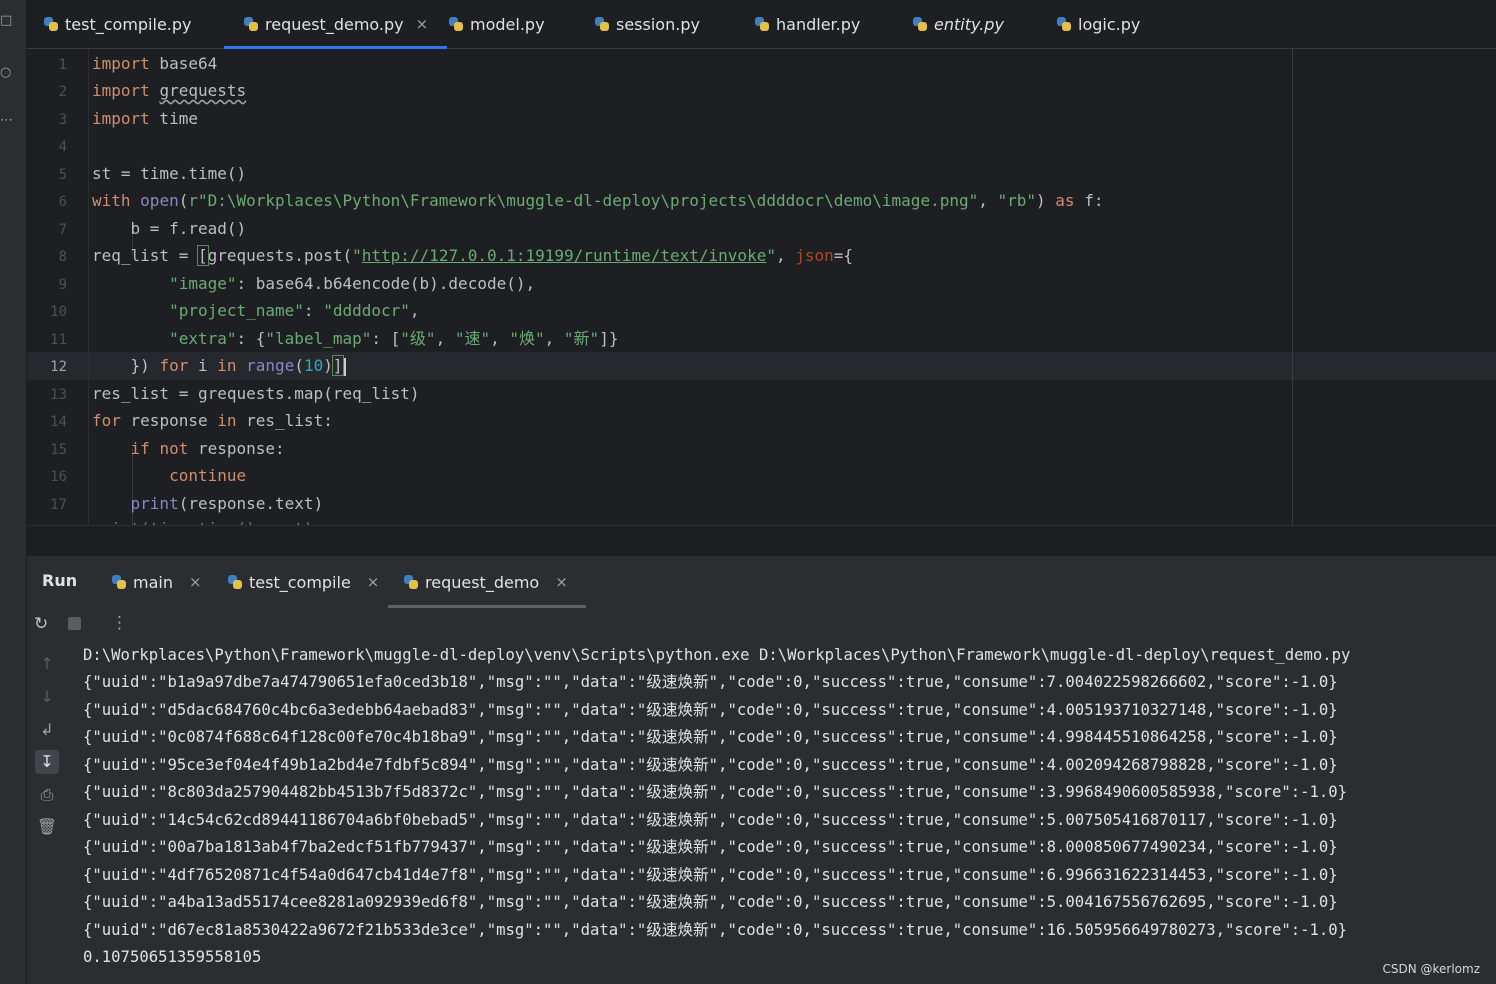  I want to click on line-number: 3, so click(62, 120).